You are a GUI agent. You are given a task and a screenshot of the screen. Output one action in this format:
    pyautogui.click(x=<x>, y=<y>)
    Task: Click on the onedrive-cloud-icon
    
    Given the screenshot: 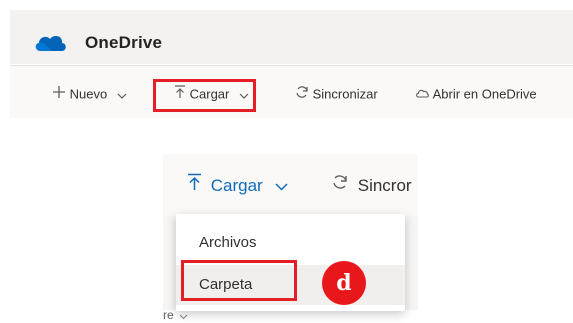 What is the action you would take?
    pyautogui.click(x=50, y=43)
    